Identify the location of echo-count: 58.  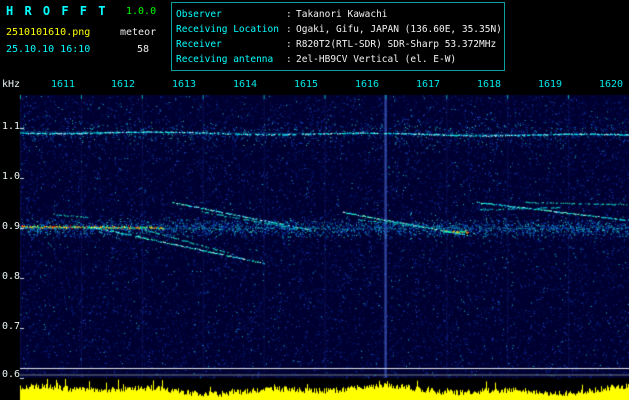
(143, 49).